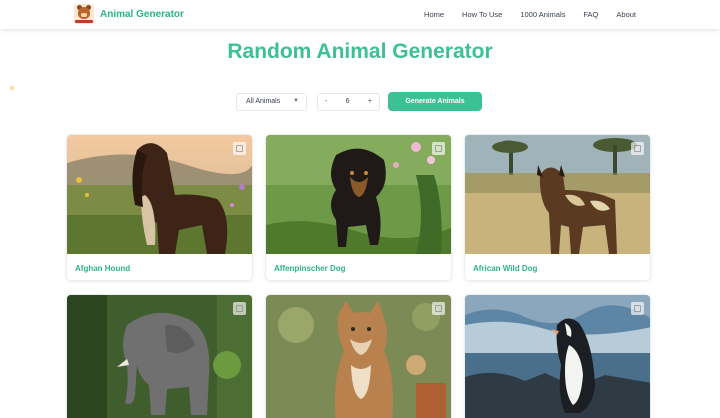 Image resolution: width=720 pixels, height=418 pixels. What do you see at coordinates (435, 101) in the screenshot?
I see `generate-animals-button: Generate Animals` at bounding box center [435, 101].